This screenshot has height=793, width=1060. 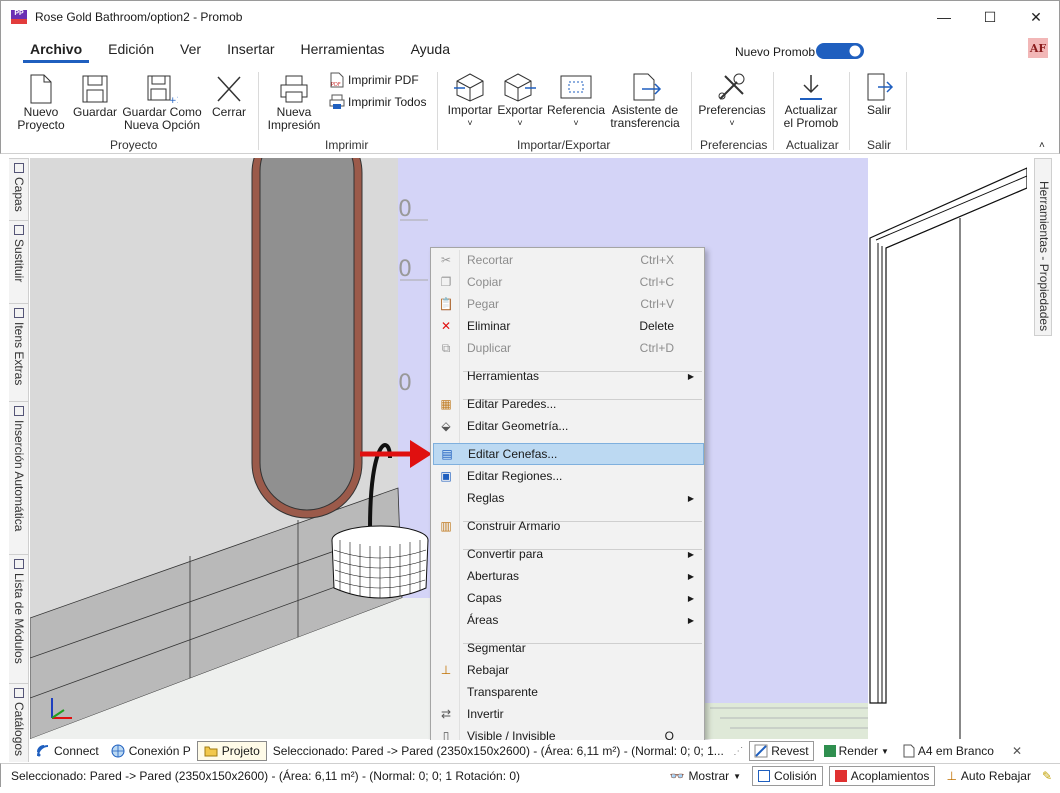 What do you see at coordinates (294, 103) in the screenshot?
I see `nueva-impresion-button: Nueva Impresión` at bounding box center [294, 103].